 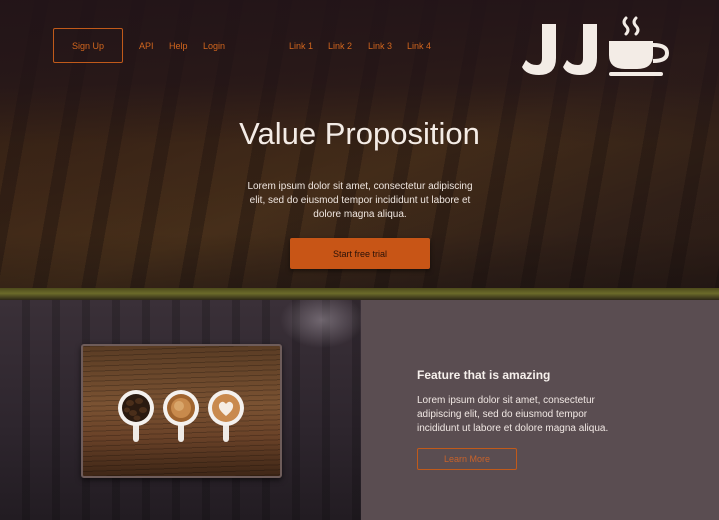 What do you see at coordinates (360, 253) in the screenshot?
I see `start-free-trial-button: Start free trial` at bounding box center [360, 253].